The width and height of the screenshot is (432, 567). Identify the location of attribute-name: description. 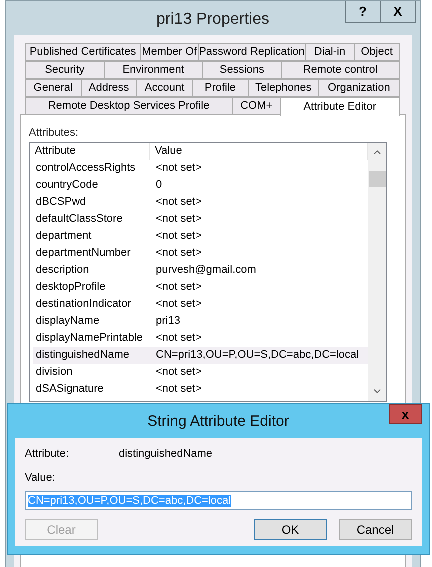
(62, 270).